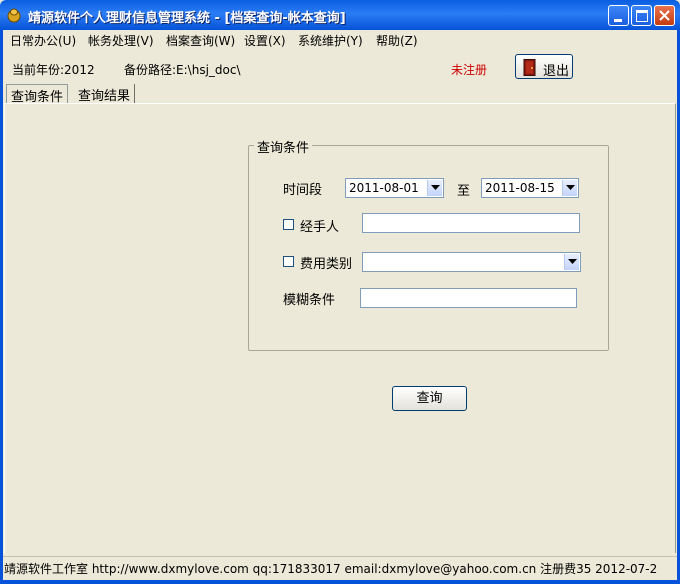  Describe the element at coordinates (288, 224) in the screenshot. I see `handler-checkbox` at that location.